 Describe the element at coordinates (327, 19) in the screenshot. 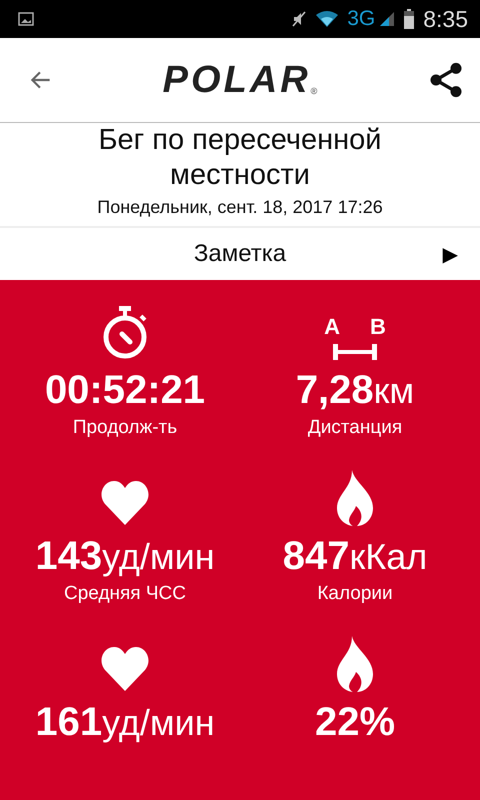

I see `wifi-icon` at that location.